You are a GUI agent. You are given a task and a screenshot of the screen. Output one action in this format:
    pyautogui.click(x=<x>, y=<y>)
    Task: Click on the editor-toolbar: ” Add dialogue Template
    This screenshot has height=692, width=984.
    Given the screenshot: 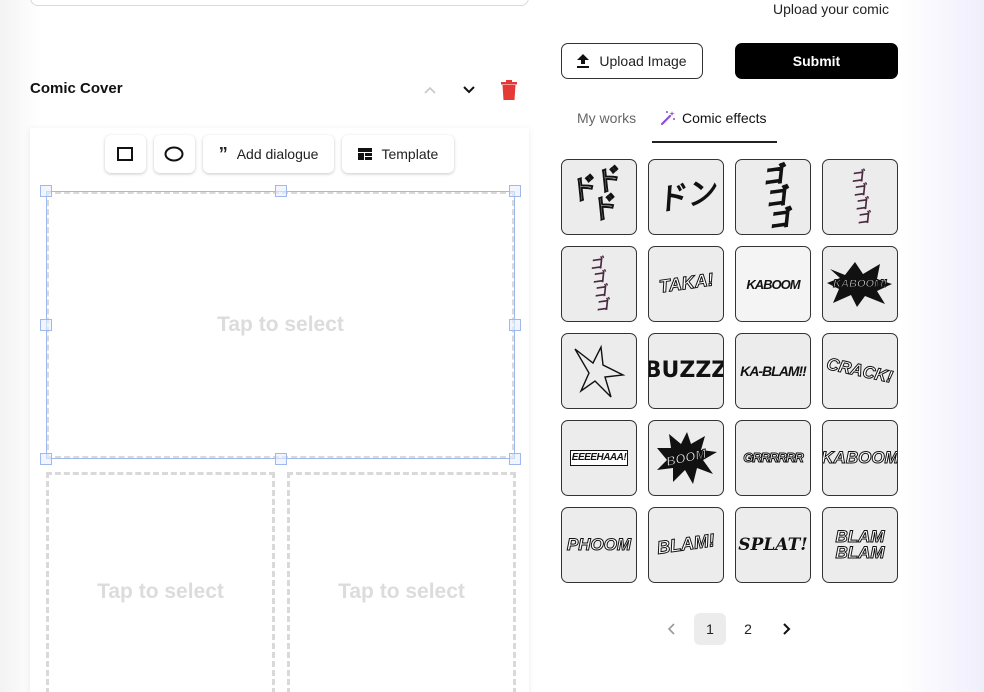 What is the action you would take?
    pyautogui.click(x=279, y=154)
    